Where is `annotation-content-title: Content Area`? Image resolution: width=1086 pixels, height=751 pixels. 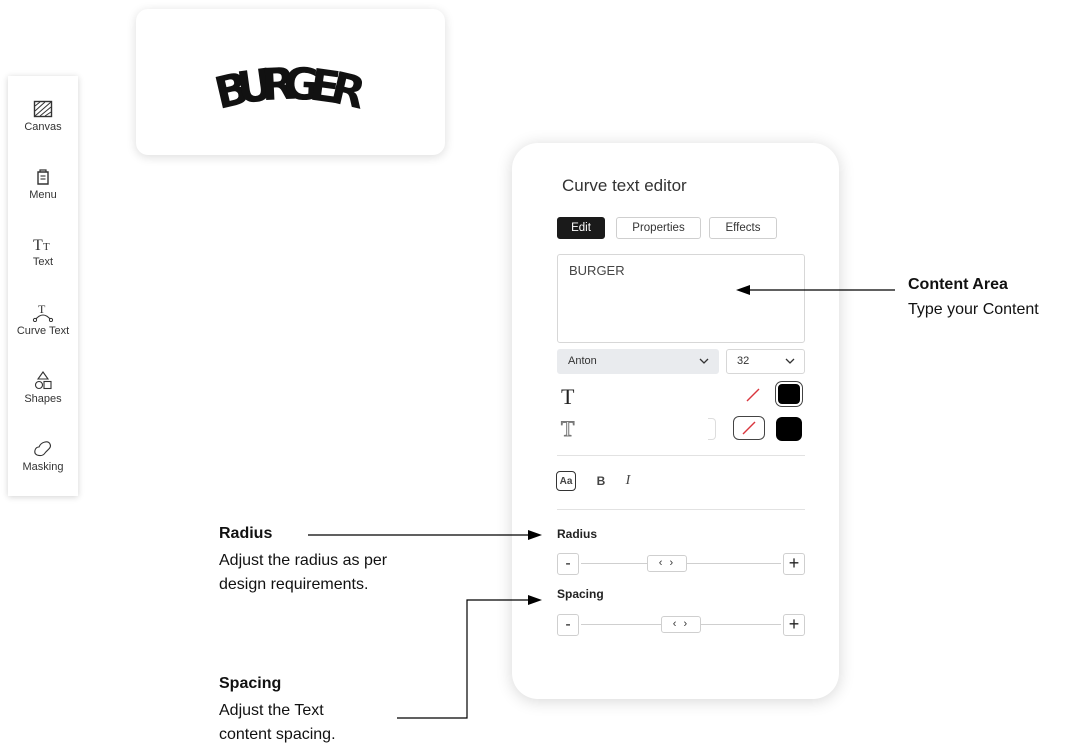 annotation-content-title: Content Area is located at coordinates (958, 284).